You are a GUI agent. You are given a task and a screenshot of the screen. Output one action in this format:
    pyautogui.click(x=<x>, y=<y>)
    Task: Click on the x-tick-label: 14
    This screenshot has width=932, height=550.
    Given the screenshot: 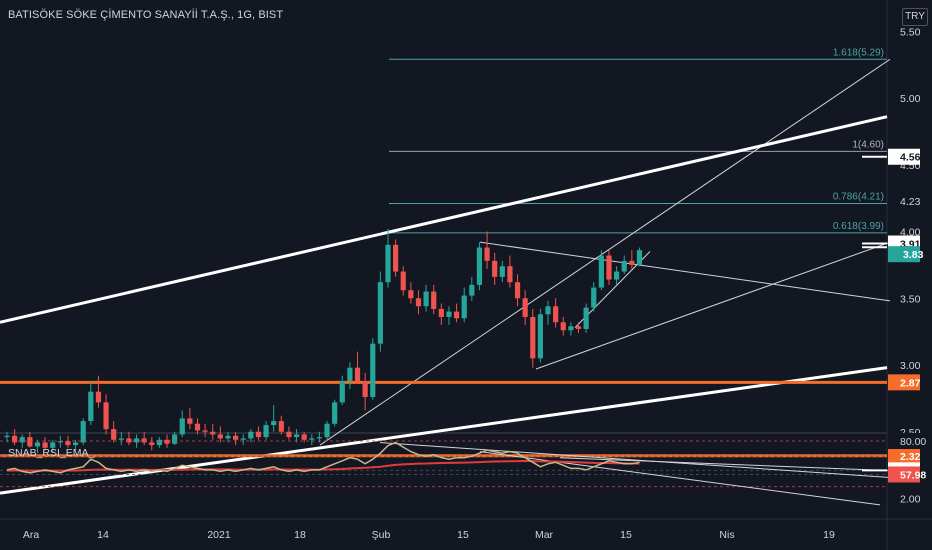 What is the action you would take?
    pyautogui.click(x=103, y=535)
    